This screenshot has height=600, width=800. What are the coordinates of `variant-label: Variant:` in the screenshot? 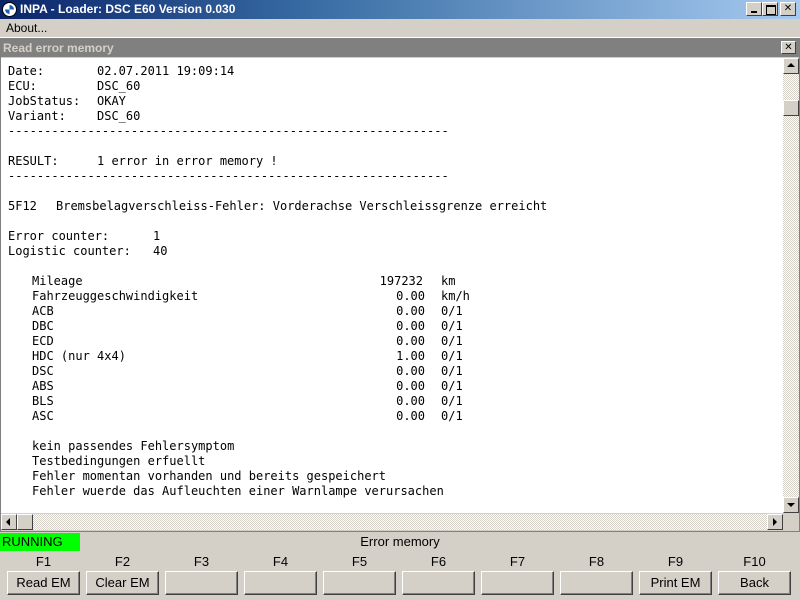 It's located at (37, 116).